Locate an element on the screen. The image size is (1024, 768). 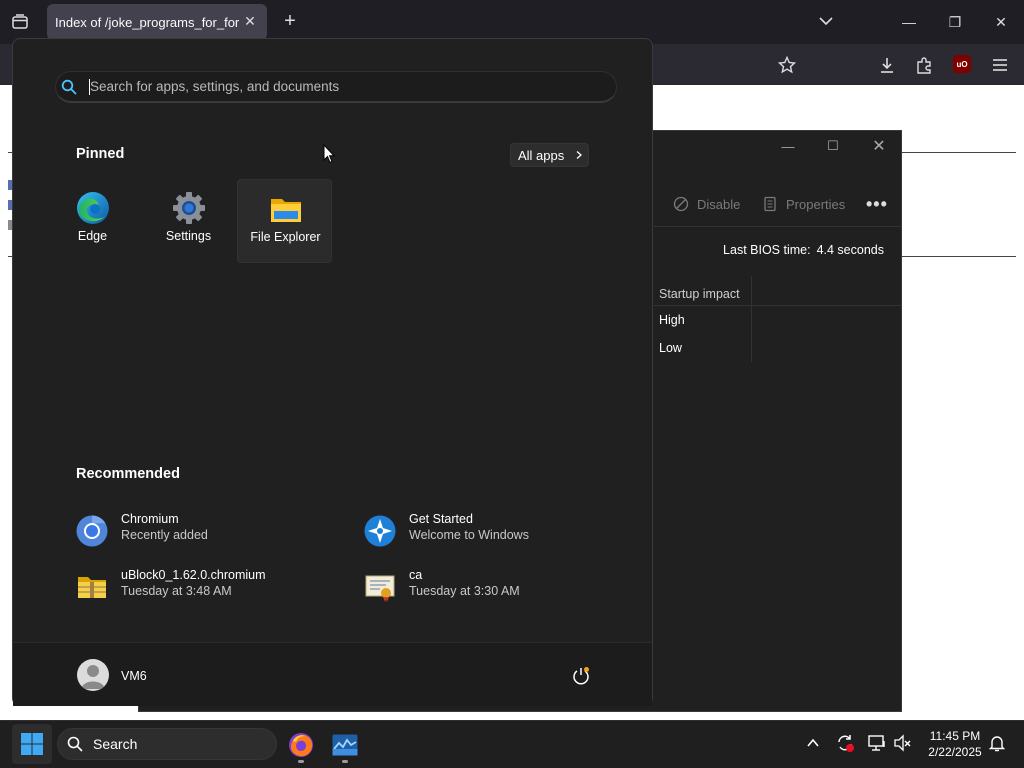
recommended-heading: Recommended is located at coordinates (128, 474).